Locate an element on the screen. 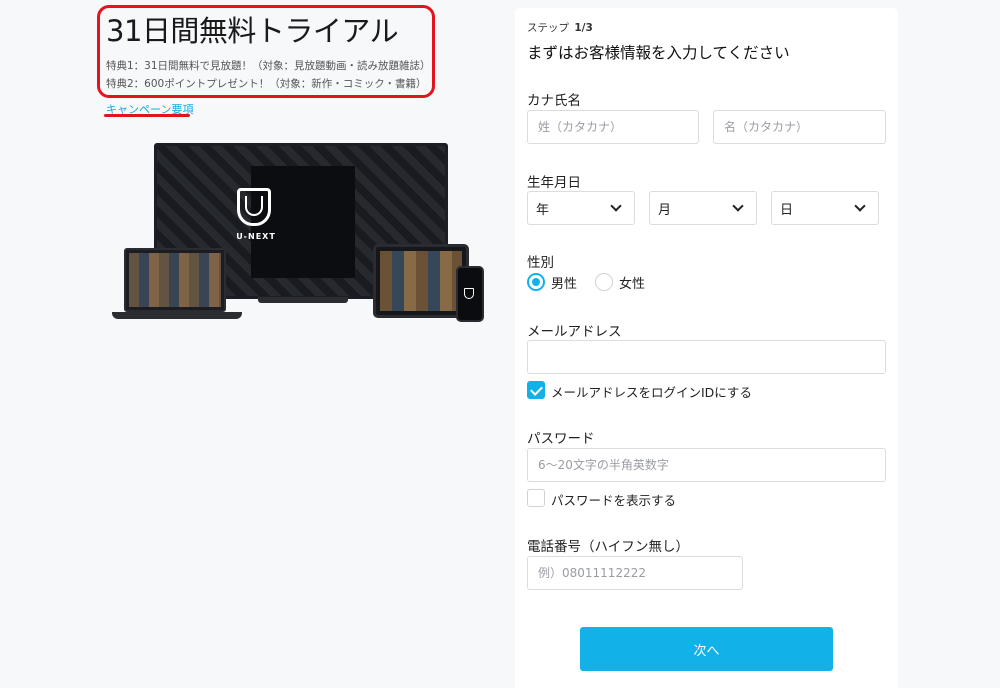  email-as-login-checkbox is located at coordinates (536, 390).